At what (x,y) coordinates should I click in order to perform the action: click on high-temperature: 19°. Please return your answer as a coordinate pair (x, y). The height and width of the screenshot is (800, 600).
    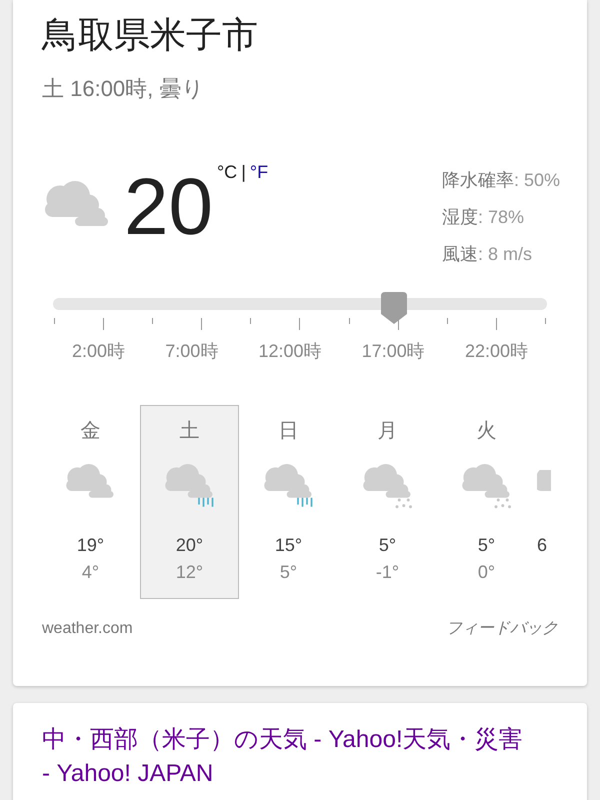
    Looking at the image, I should click on (90, 545).